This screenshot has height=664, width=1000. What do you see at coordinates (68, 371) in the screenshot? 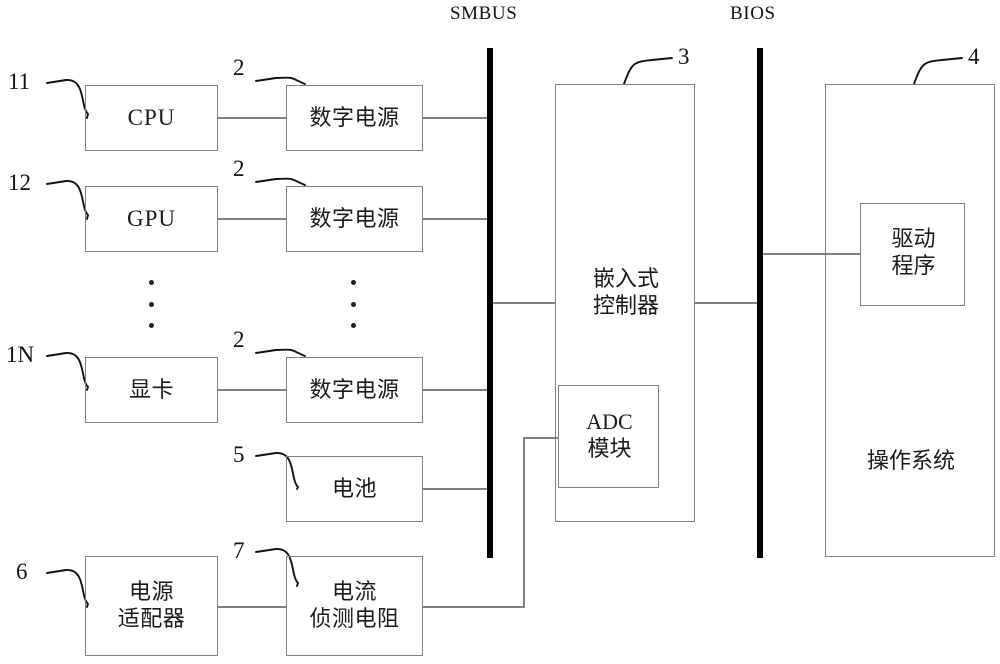
I see `leader-1N` at bounding box center [68, 371].